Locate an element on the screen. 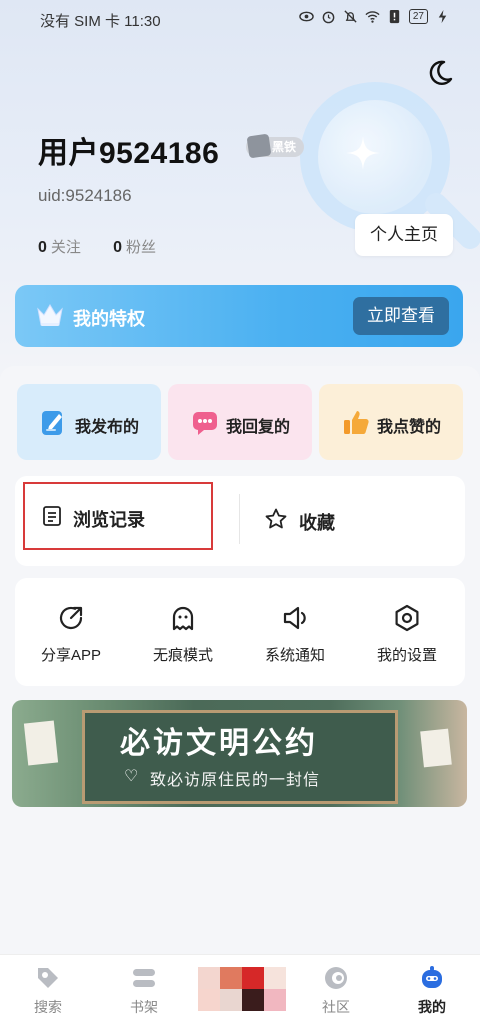 Image resolution: width=480 pixels, height=1028 pixels. my-likes-button: 我点赞的 is located at coordinates (391, 422).